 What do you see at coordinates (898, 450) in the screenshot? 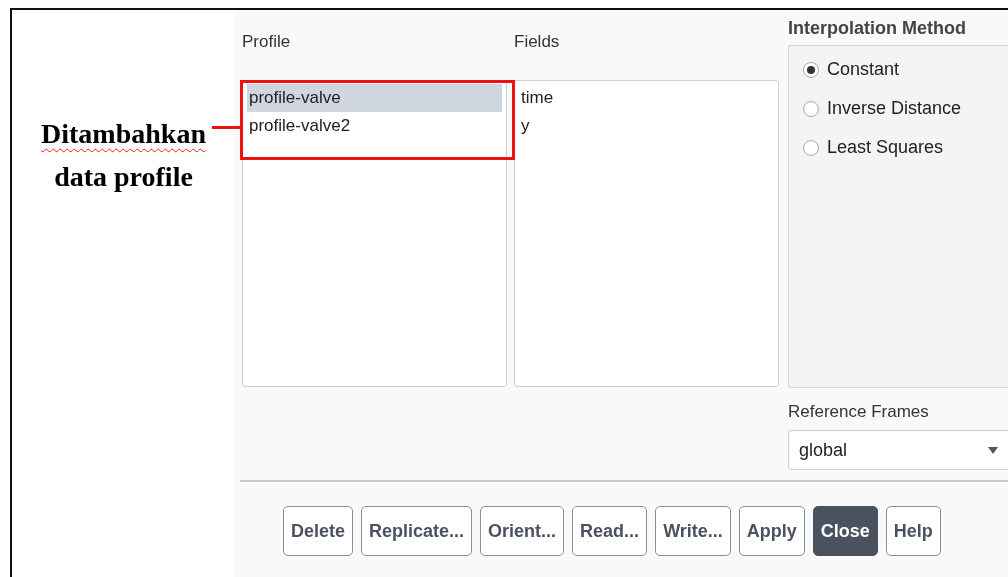
I see `reference-frames-dropdown: global` at bounding box center [898, 450].